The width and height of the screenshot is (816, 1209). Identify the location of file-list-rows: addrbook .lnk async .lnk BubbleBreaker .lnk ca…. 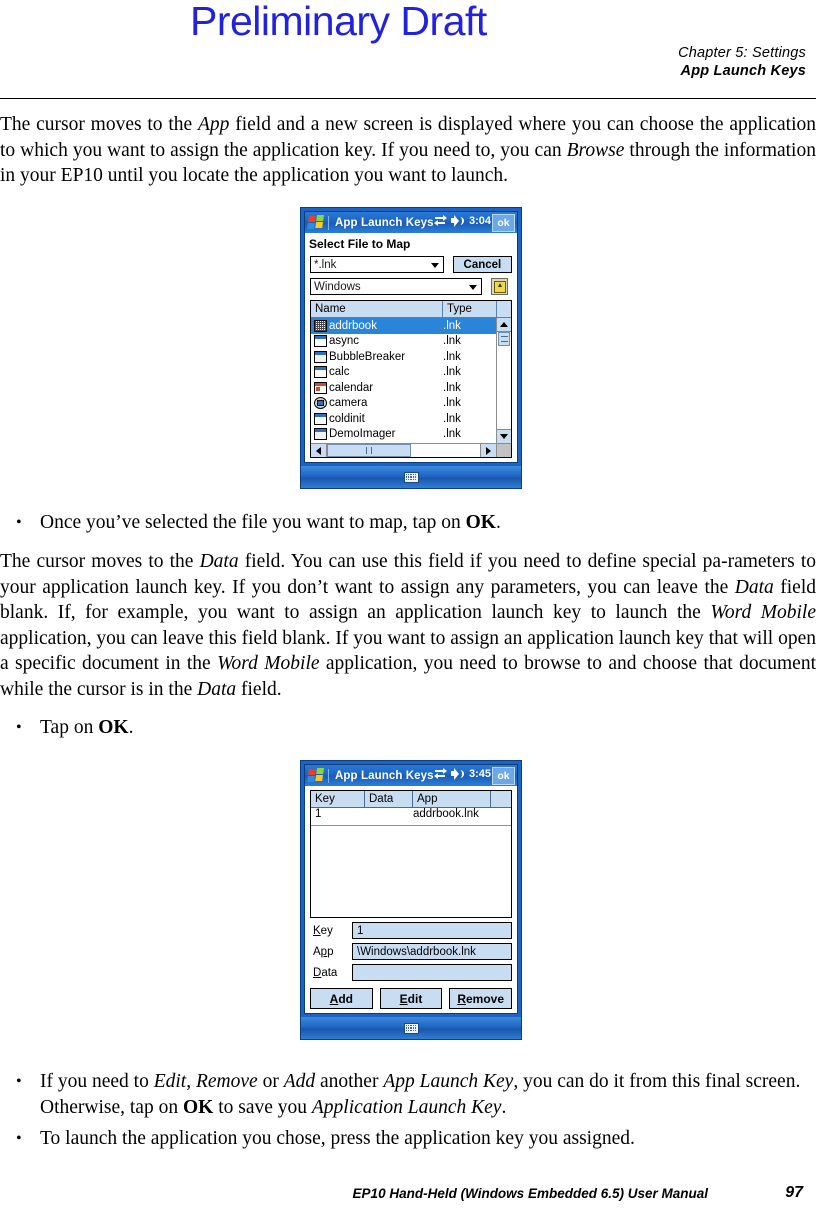
(404, 380).